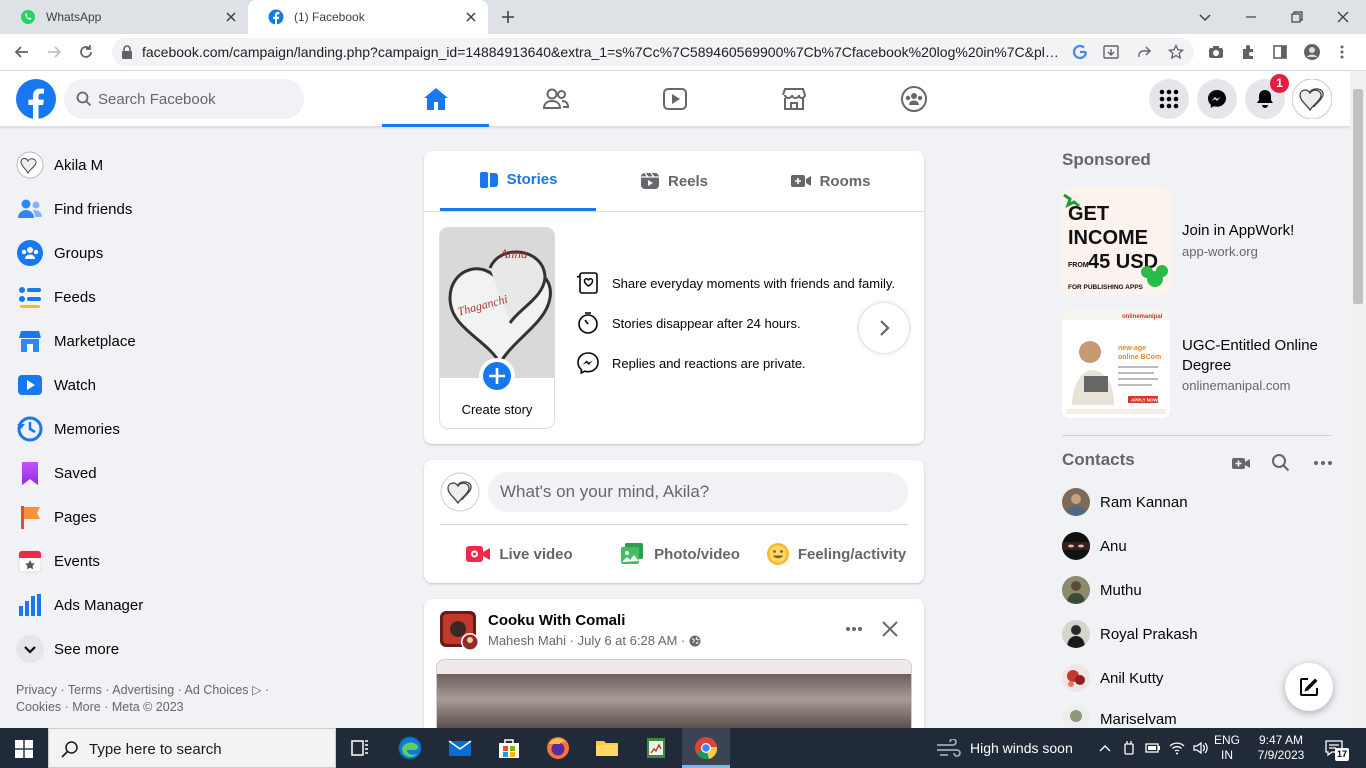  I want to click on sidebar-item-watch: Watch, so click(178, 385).